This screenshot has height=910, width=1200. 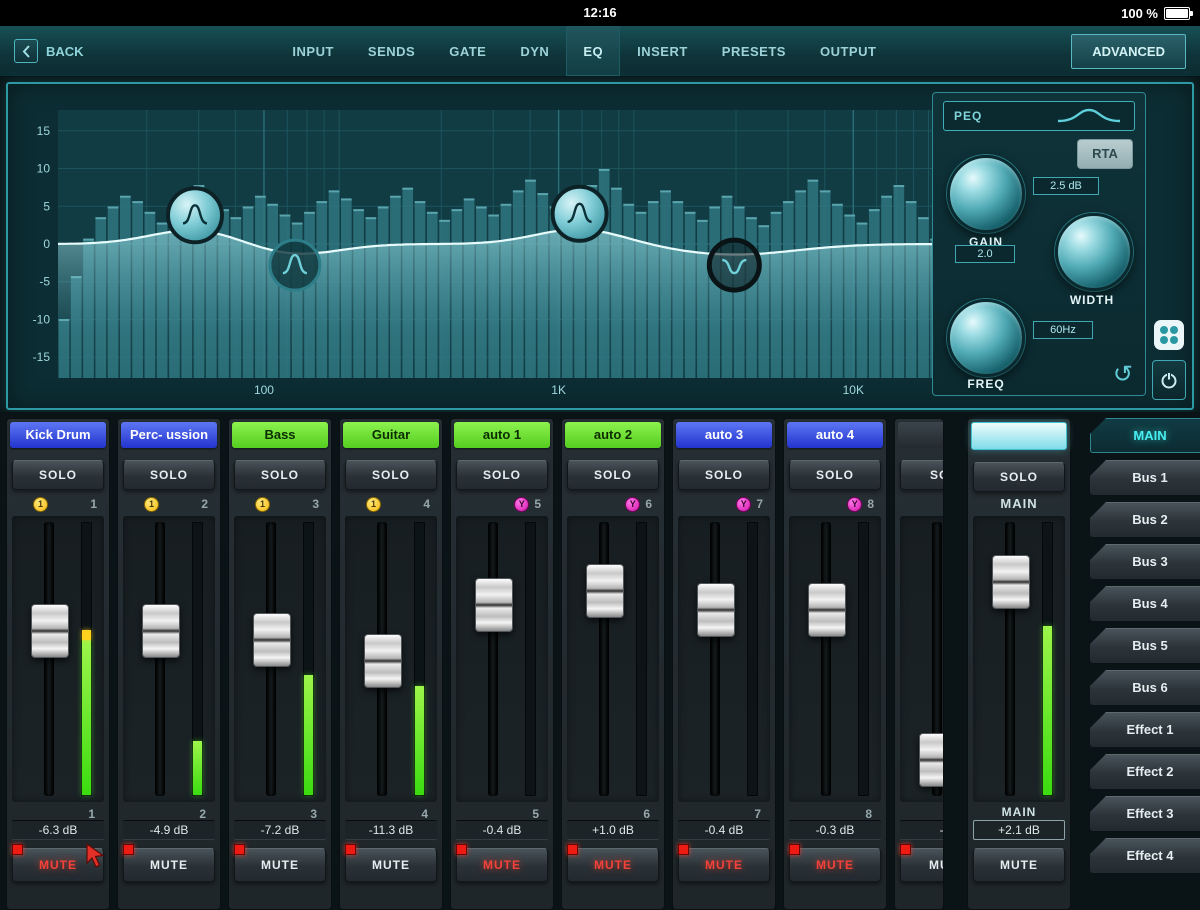 I want to click on channel-badge-row: 1 1, so click(x=58, y=504).